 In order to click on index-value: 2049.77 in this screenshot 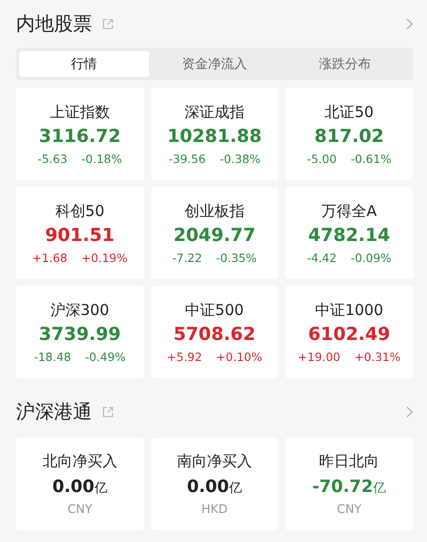, I will do `click(215, 235)`.